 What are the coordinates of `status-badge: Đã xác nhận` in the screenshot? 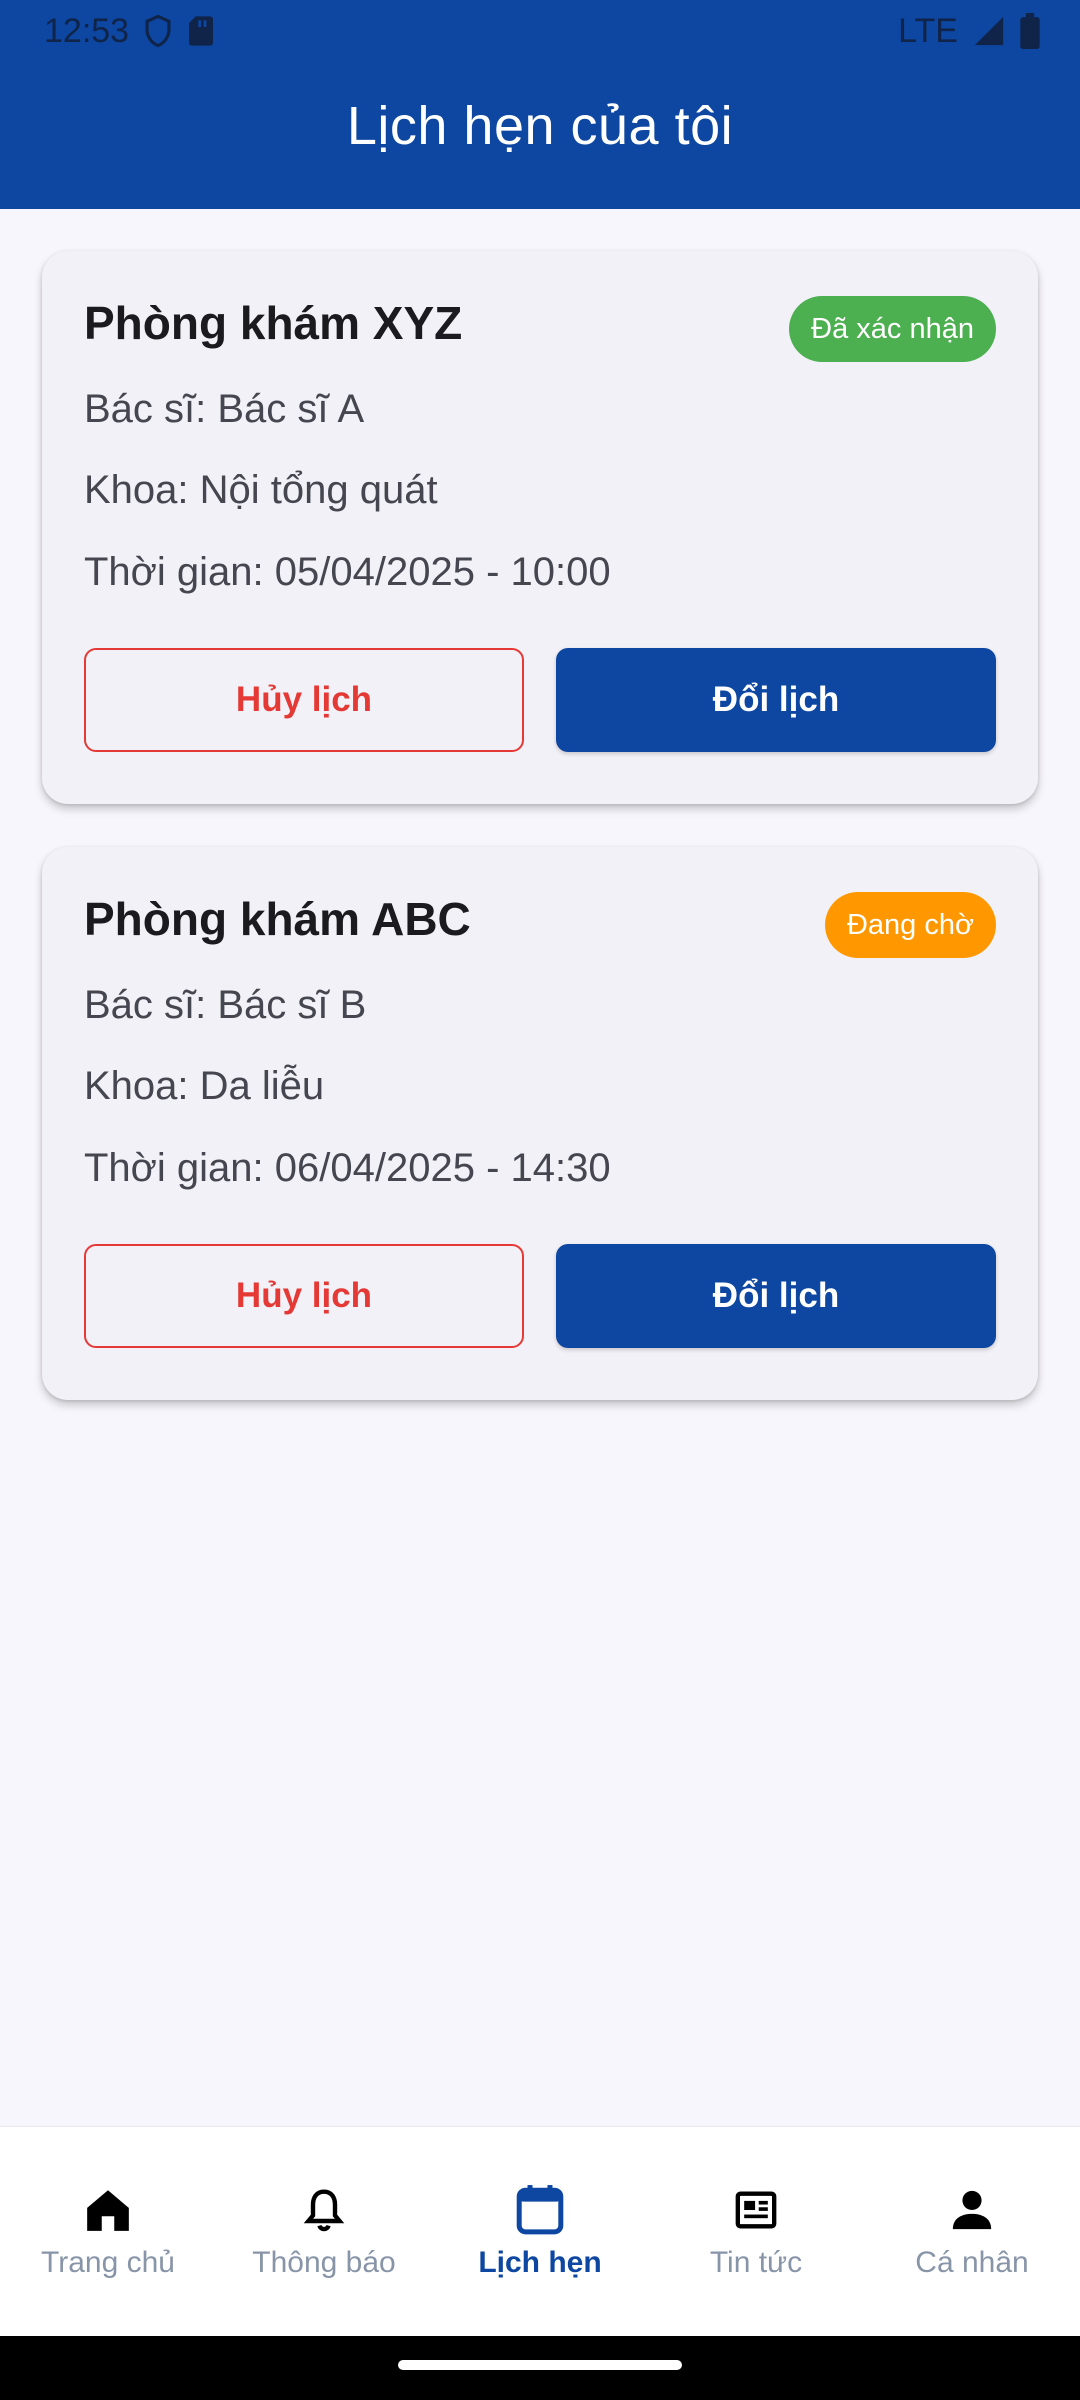 It's located at (892, 329).